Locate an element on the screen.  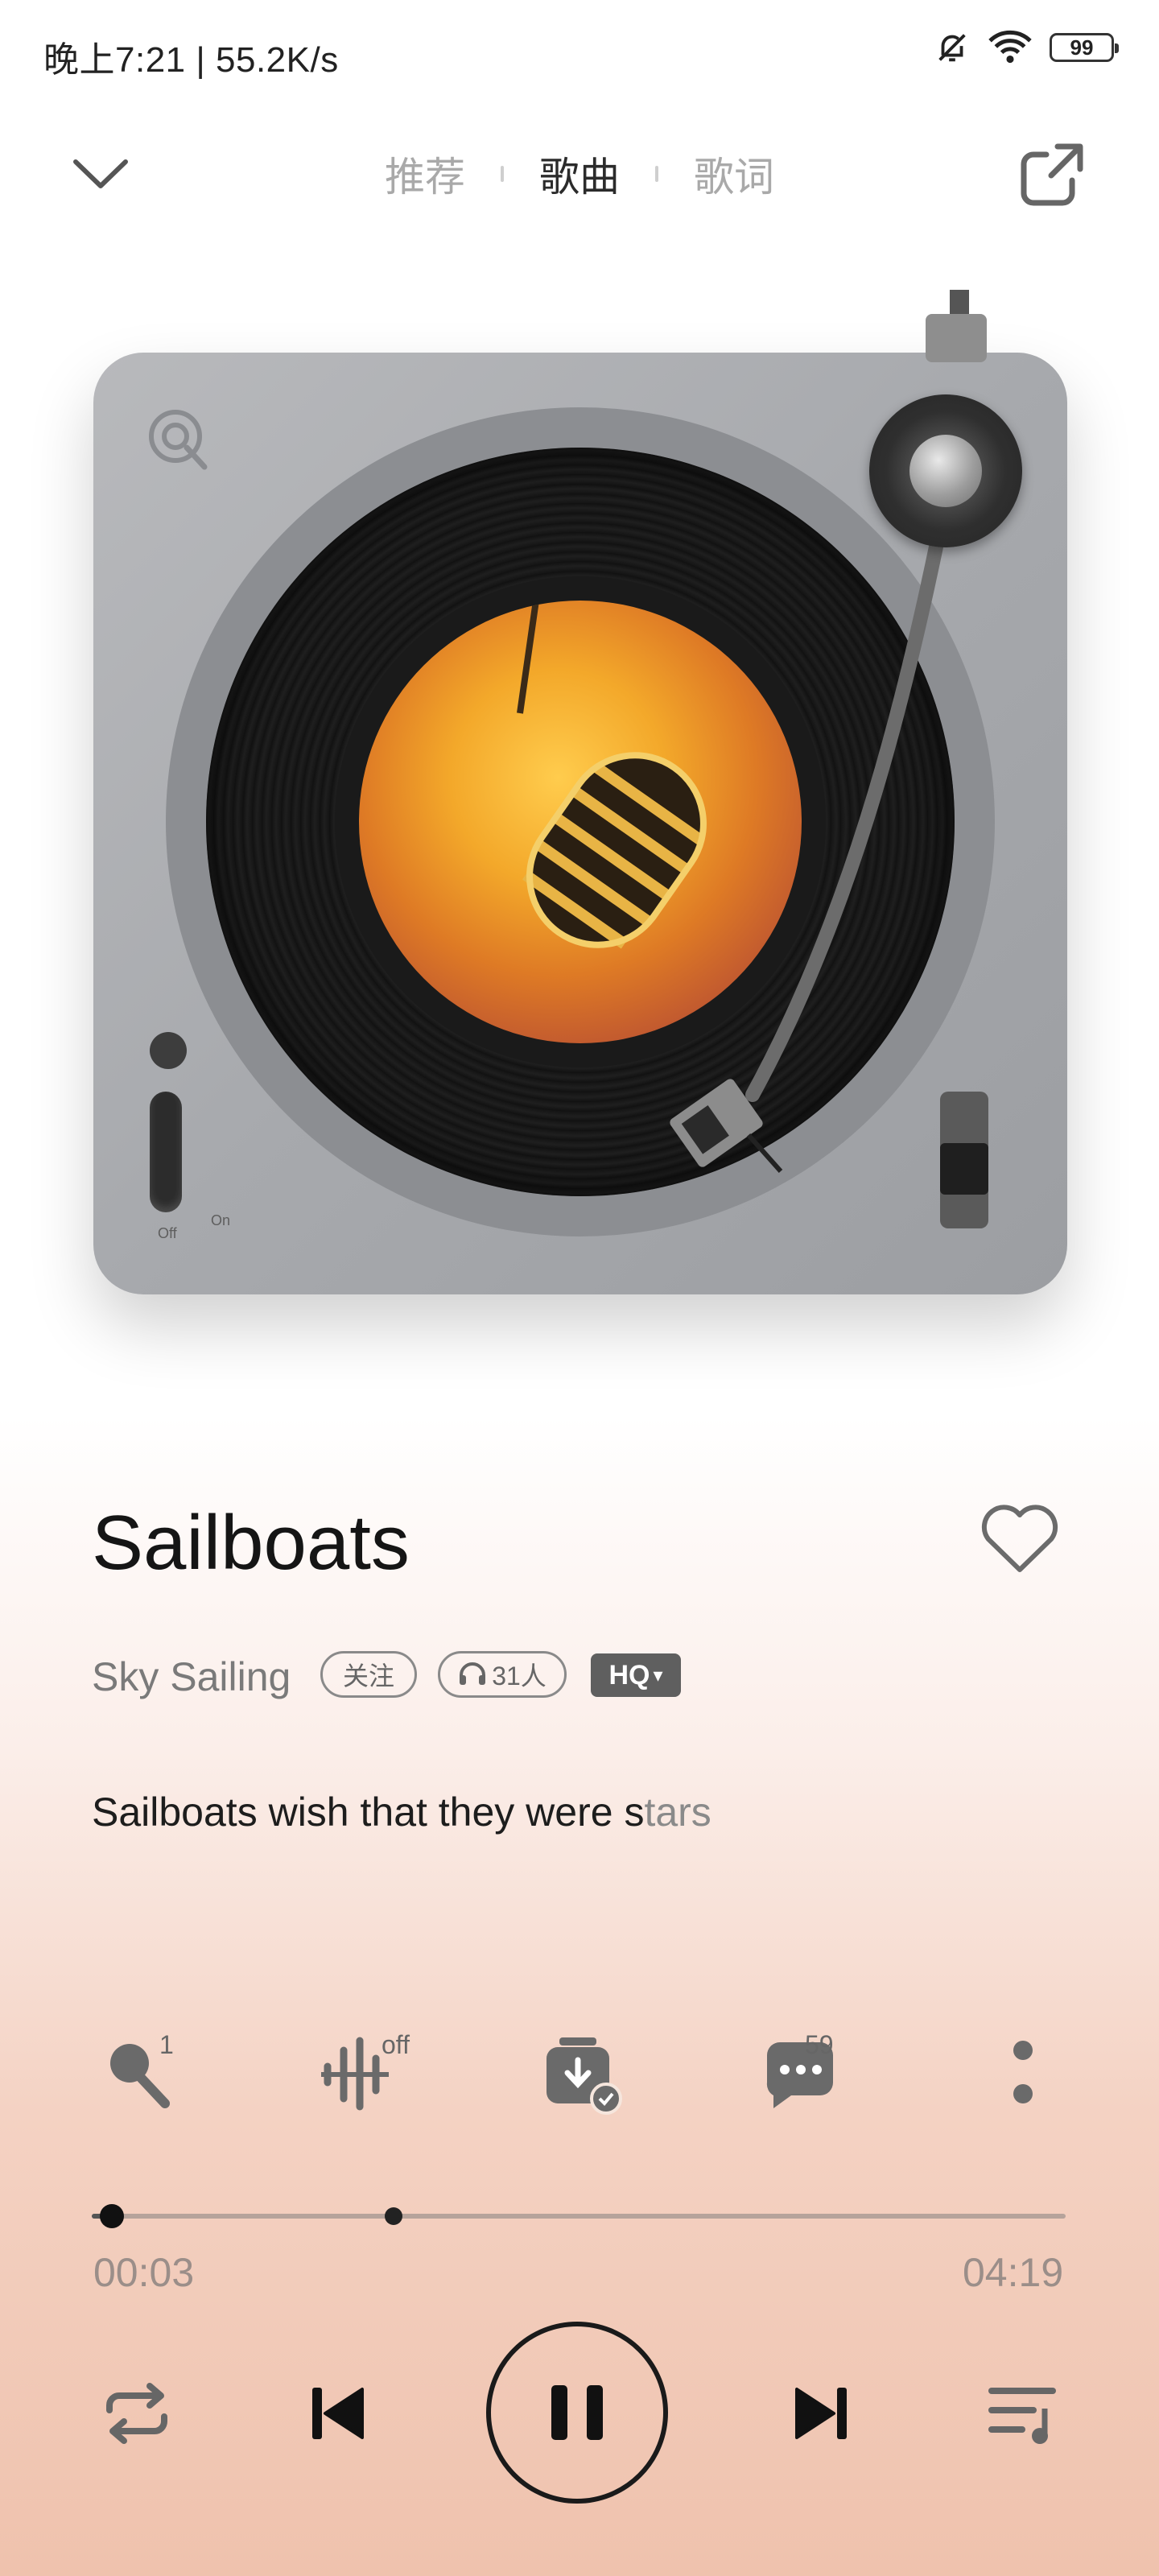
follow-button: 关注 is located at coordinates (368, 1674).